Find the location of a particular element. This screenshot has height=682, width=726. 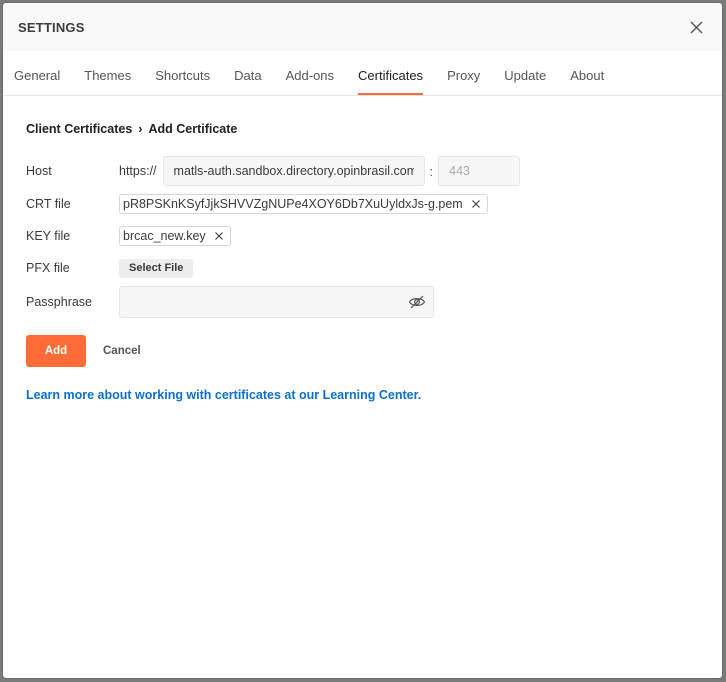

host-row: Host https:// : is located at coordinates (362, 171).